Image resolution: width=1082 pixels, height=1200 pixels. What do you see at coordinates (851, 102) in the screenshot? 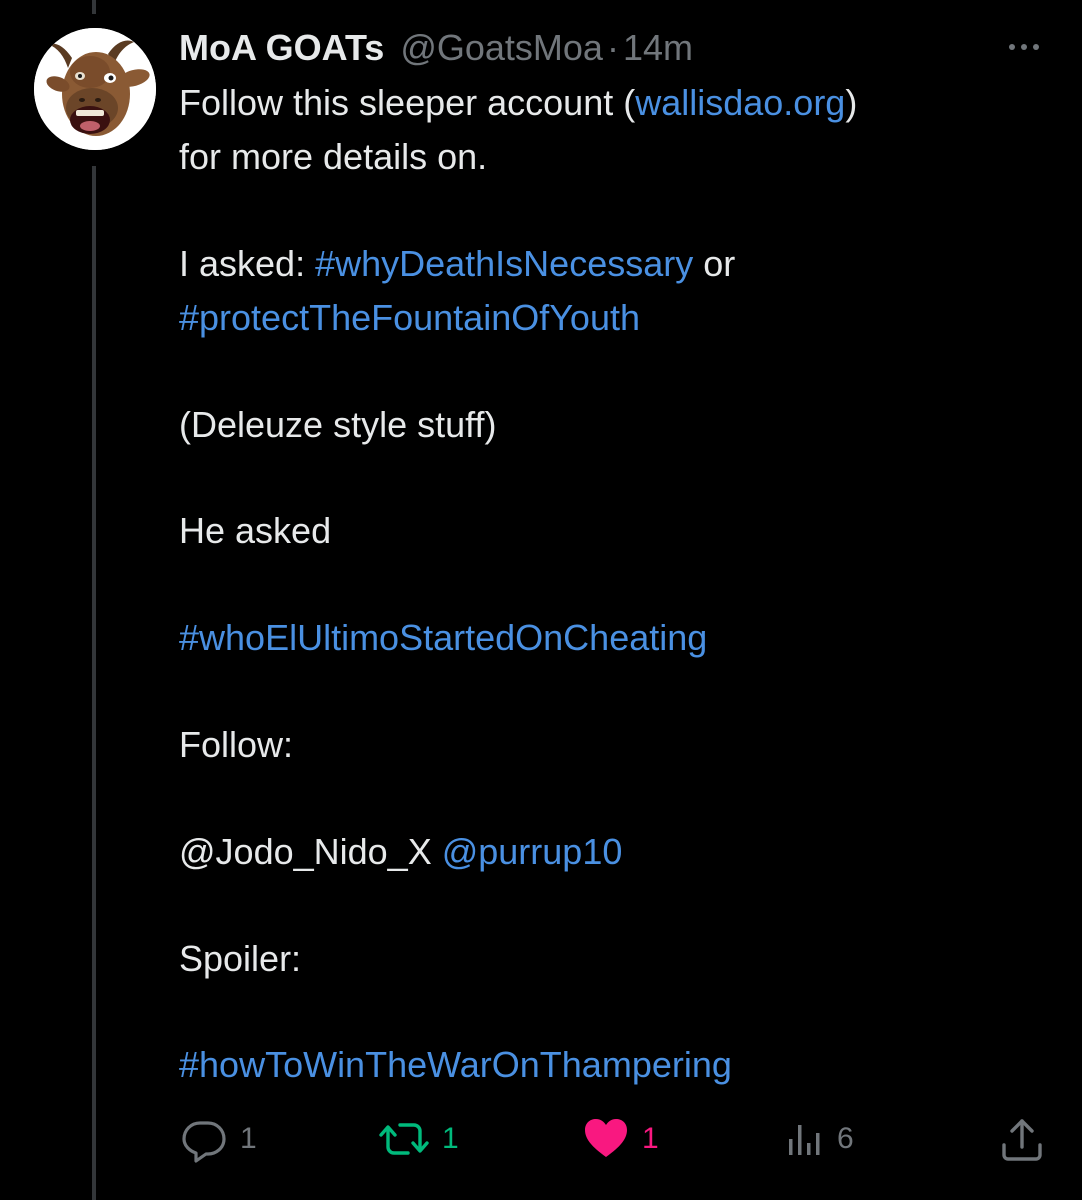
I see `tweet-text: )` at bounding box center [851, 102].